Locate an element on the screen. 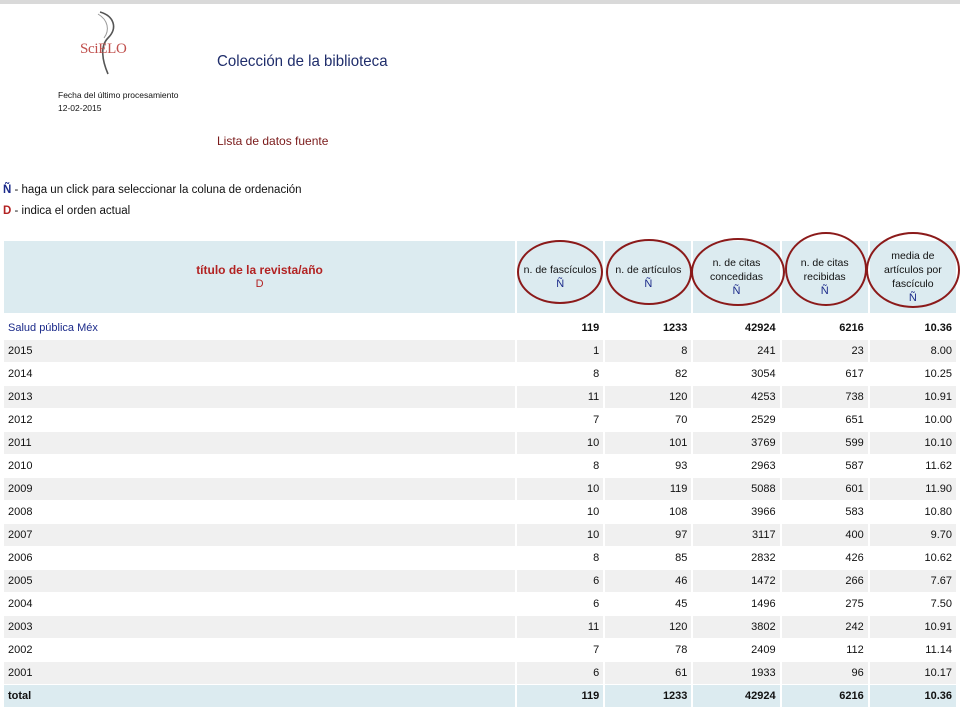  header-fascicles: n. de fascículos Ñ is located at coordinates (560, 277).